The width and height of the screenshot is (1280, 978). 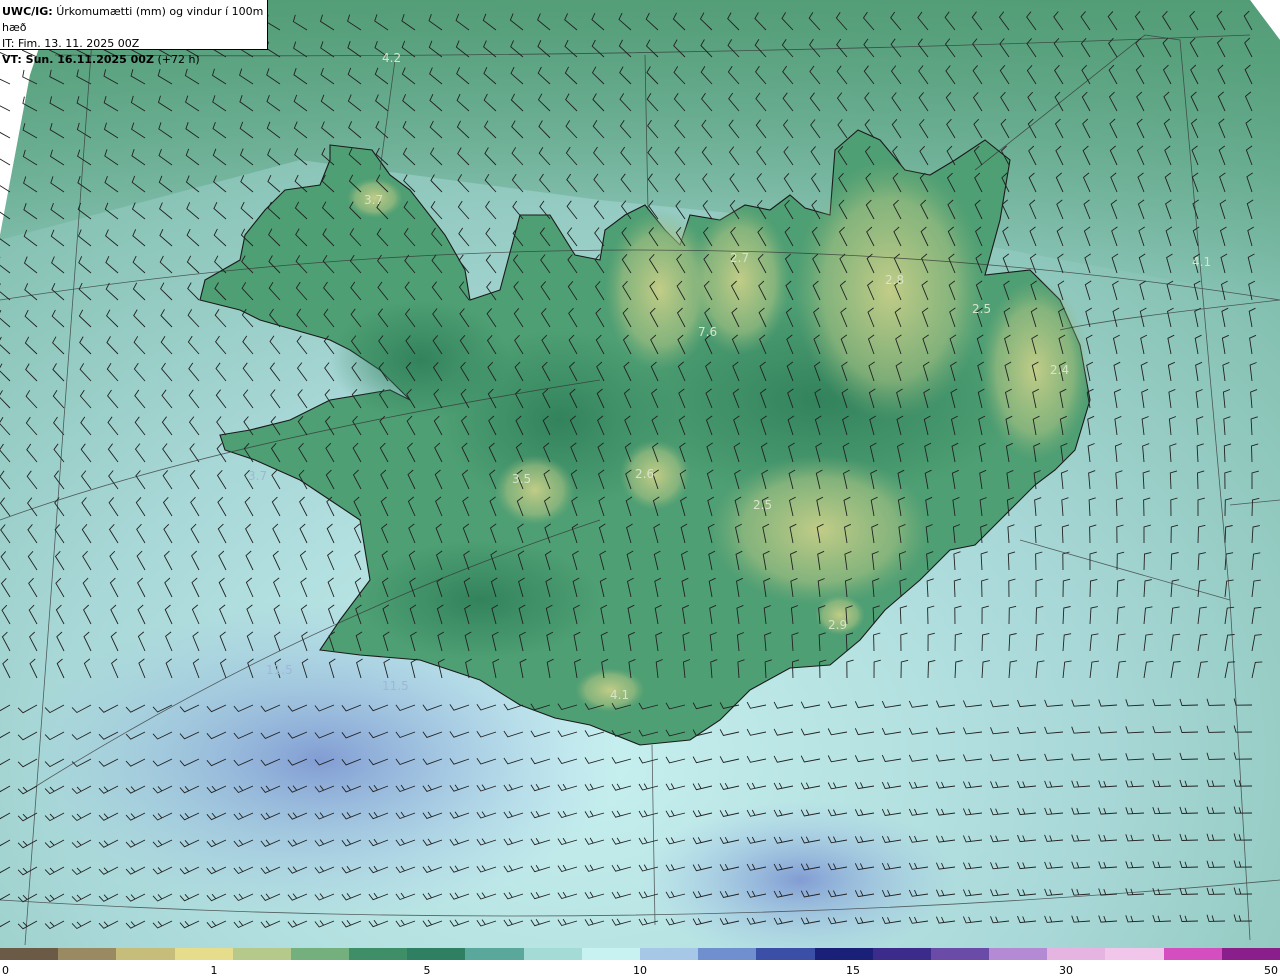 What do you see at coordinates (5, 970) in the screenshot?
I see `colorbar-tick: 0` at bounding box center [5, 970].